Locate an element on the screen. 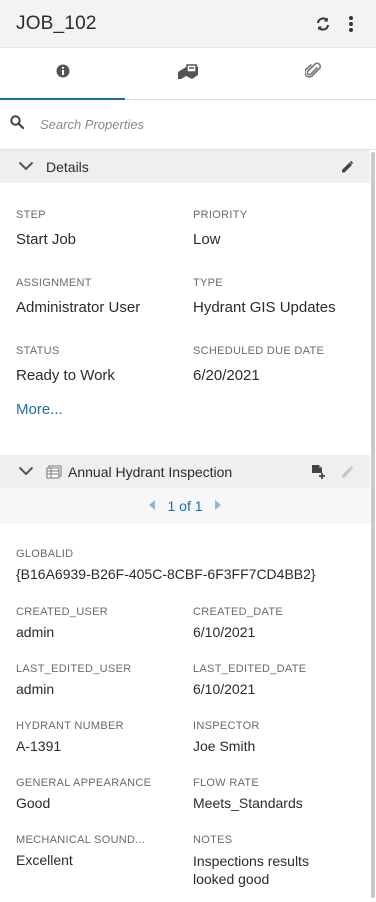  field-value: Meets_Standards is located at coordinates (248, 803).